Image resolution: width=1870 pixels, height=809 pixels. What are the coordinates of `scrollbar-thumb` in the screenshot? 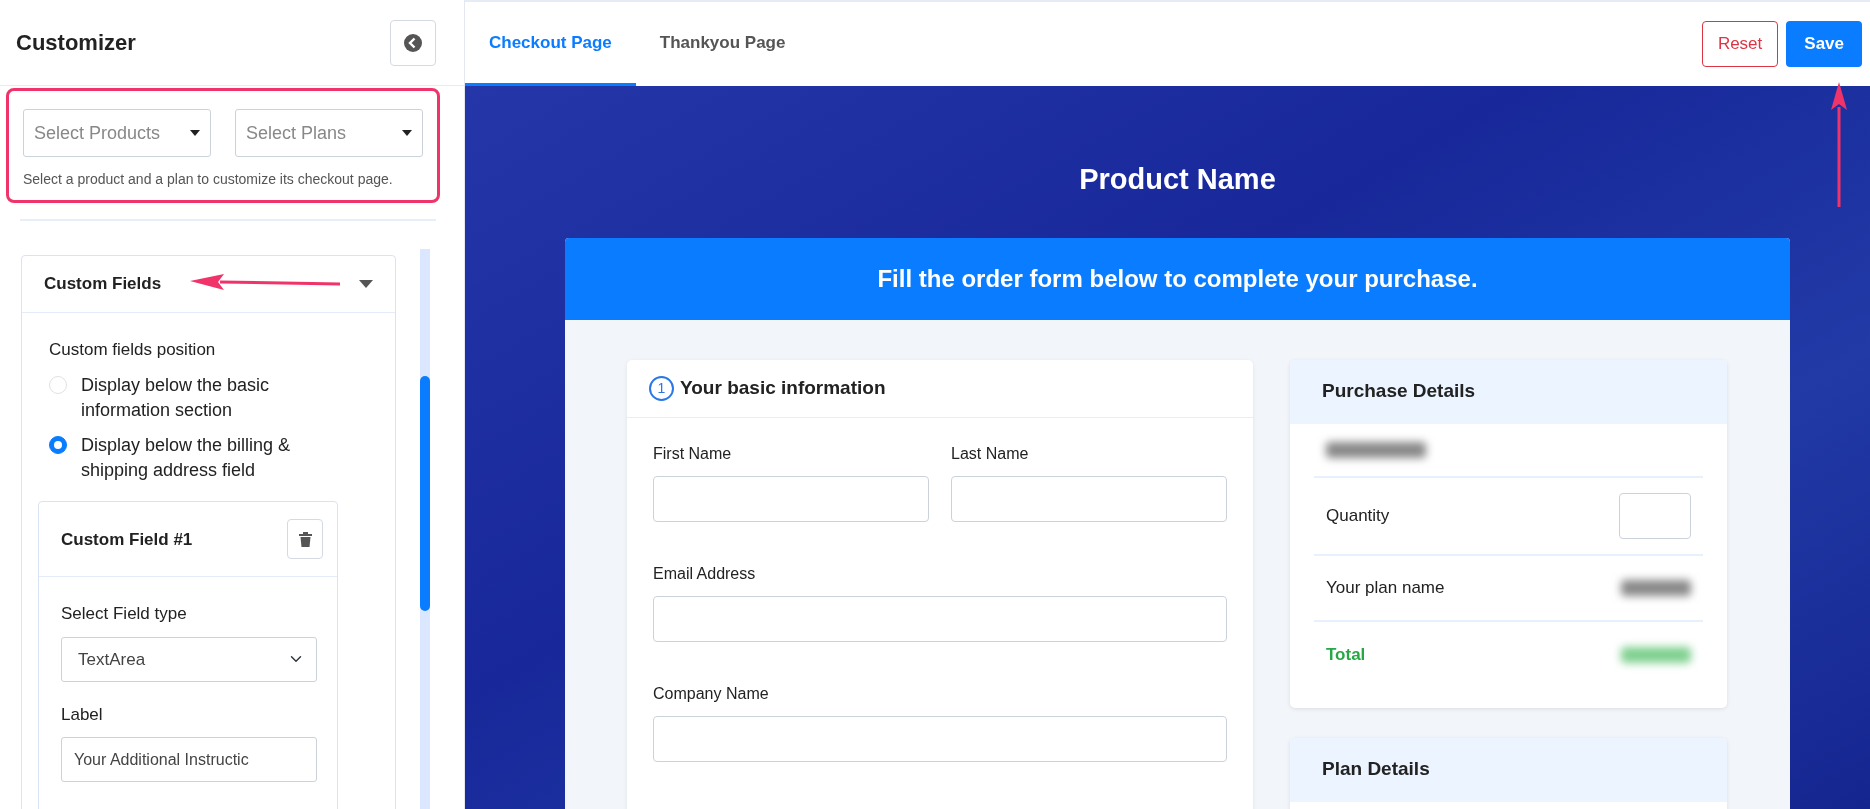 It's located at (425, 493).